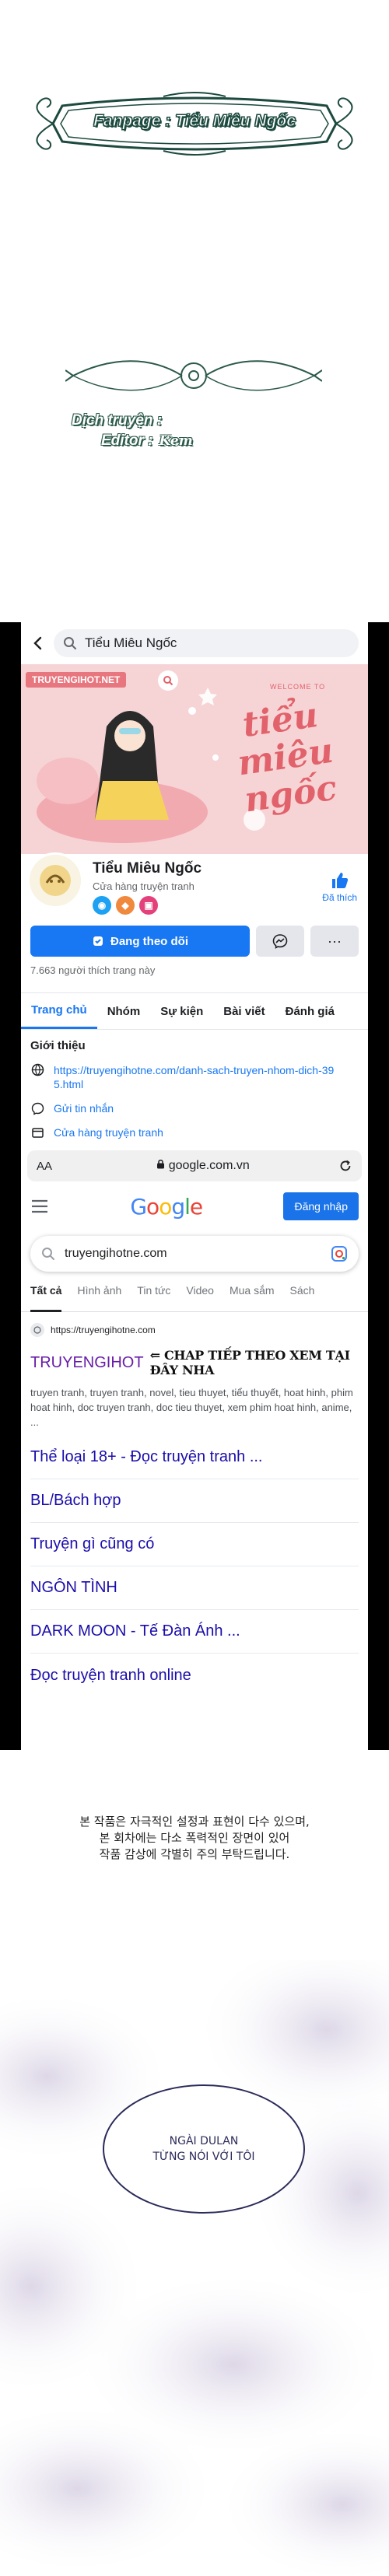 Image resolution: width=389 pixels, height=2576 pixels. I want to click on browser-url: google.com.vn, so click(203, 1166).